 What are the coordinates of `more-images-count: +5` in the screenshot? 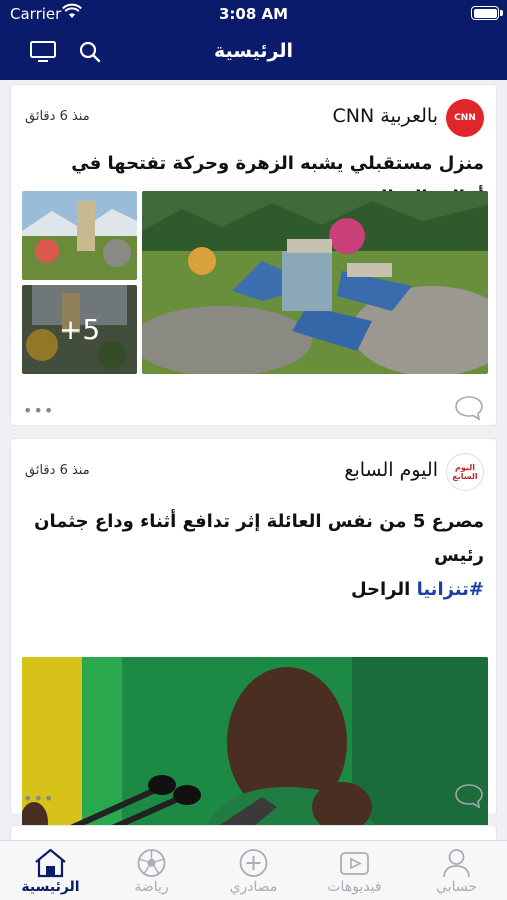 It's located at (79, 329).